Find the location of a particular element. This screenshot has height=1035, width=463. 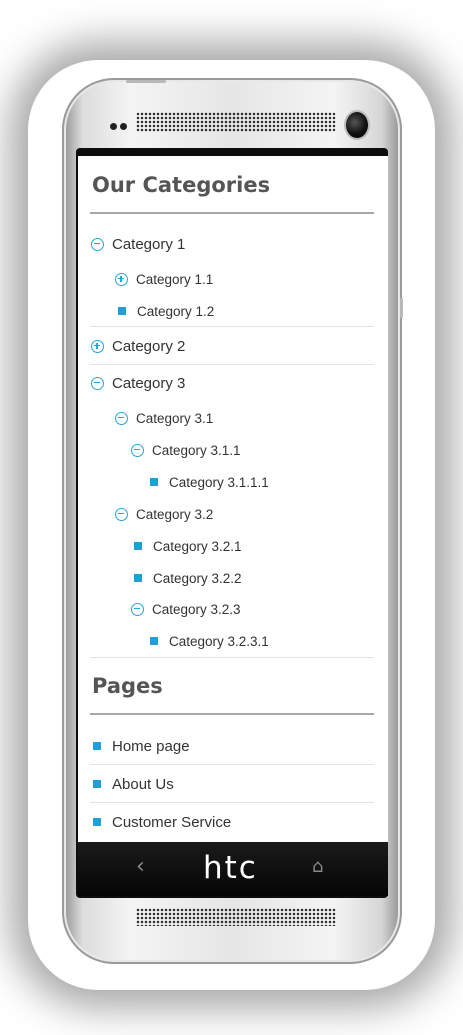

category-label: Category 3.2 is located at coordinates (174, 514).